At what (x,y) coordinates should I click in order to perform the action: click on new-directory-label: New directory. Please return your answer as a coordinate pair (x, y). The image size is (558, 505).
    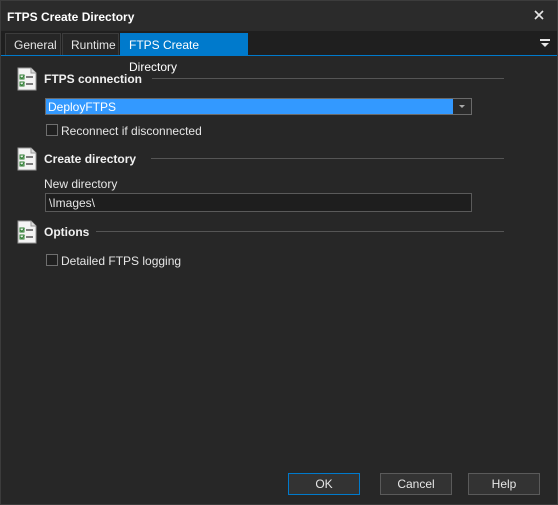
    Looking at the image, I should click on (81, 184).